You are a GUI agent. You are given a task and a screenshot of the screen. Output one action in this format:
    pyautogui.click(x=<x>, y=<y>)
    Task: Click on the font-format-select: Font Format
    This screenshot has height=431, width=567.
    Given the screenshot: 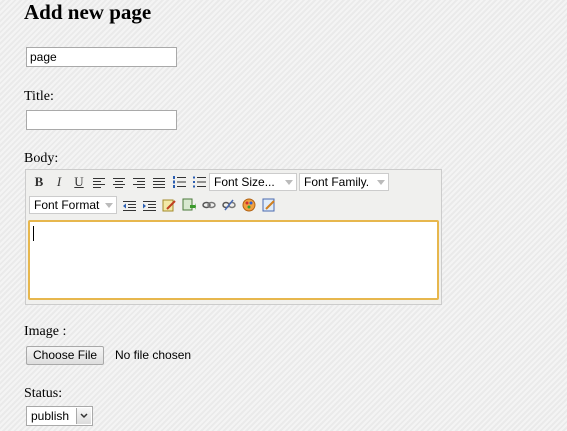 What is the action you would take?
    pyautogui.click(x=73, y=205)
    